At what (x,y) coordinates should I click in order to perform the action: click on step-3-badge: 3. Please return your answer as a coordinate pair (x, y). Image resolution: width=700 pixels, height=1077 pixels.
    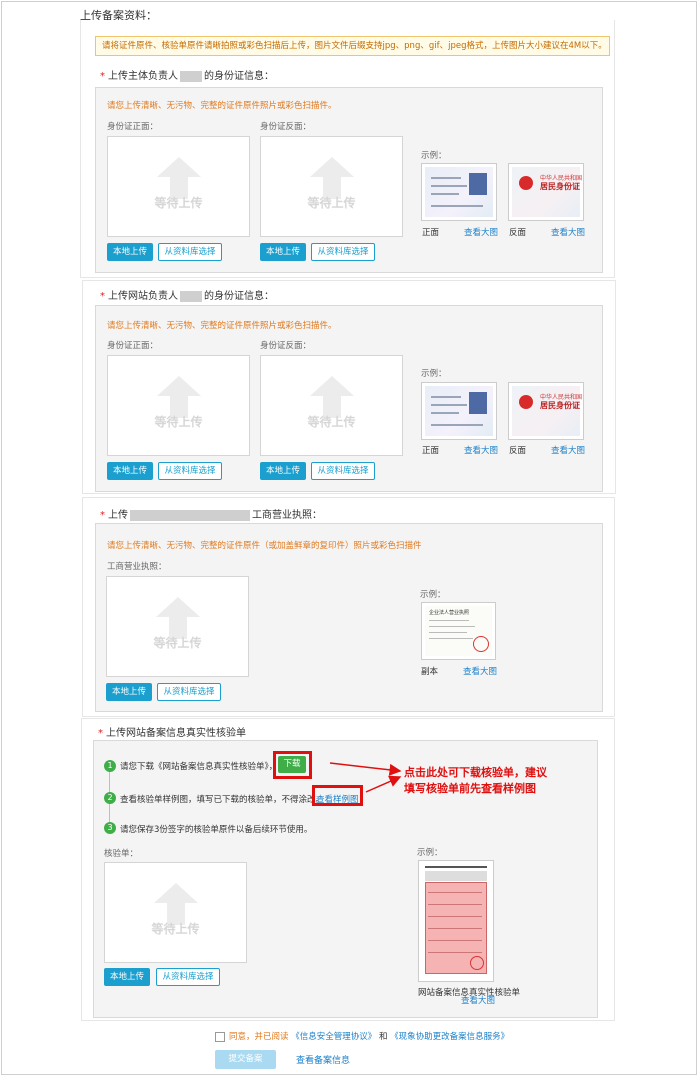
    Looking at the image, I should click on (110, 828).